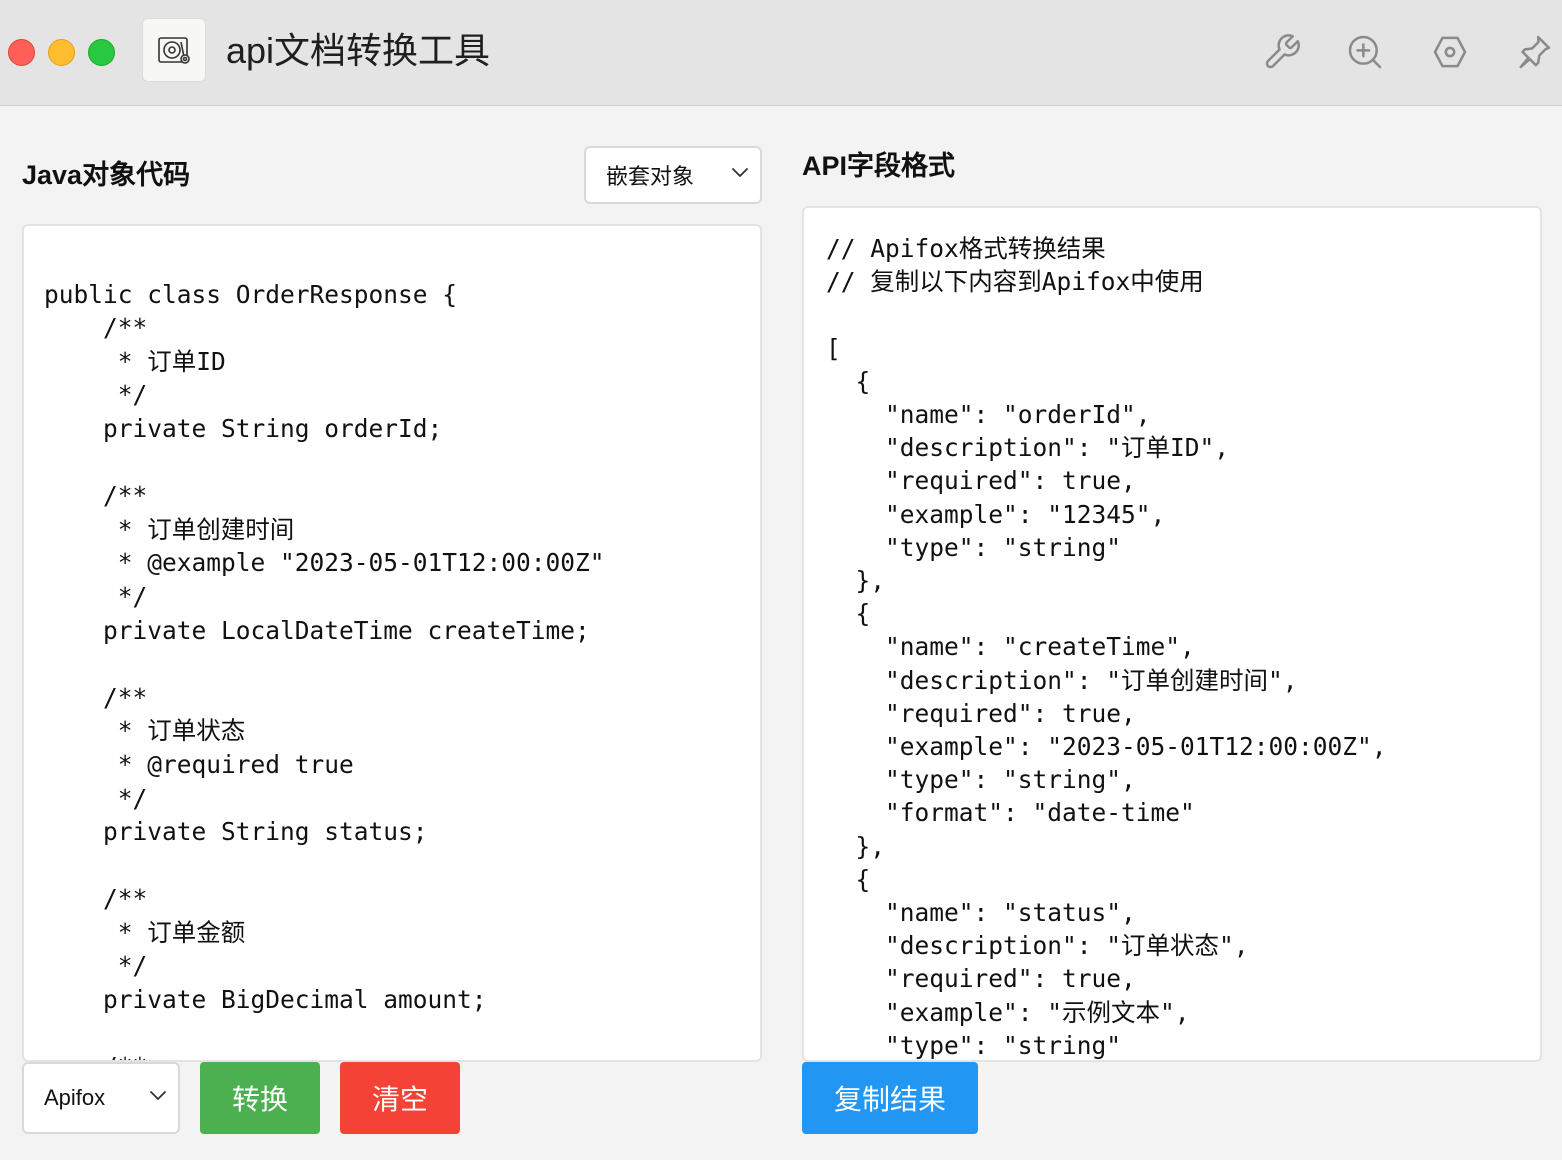 The image size is (1562, 1160). I want to click on minimize-window-button, so click(61, 52).